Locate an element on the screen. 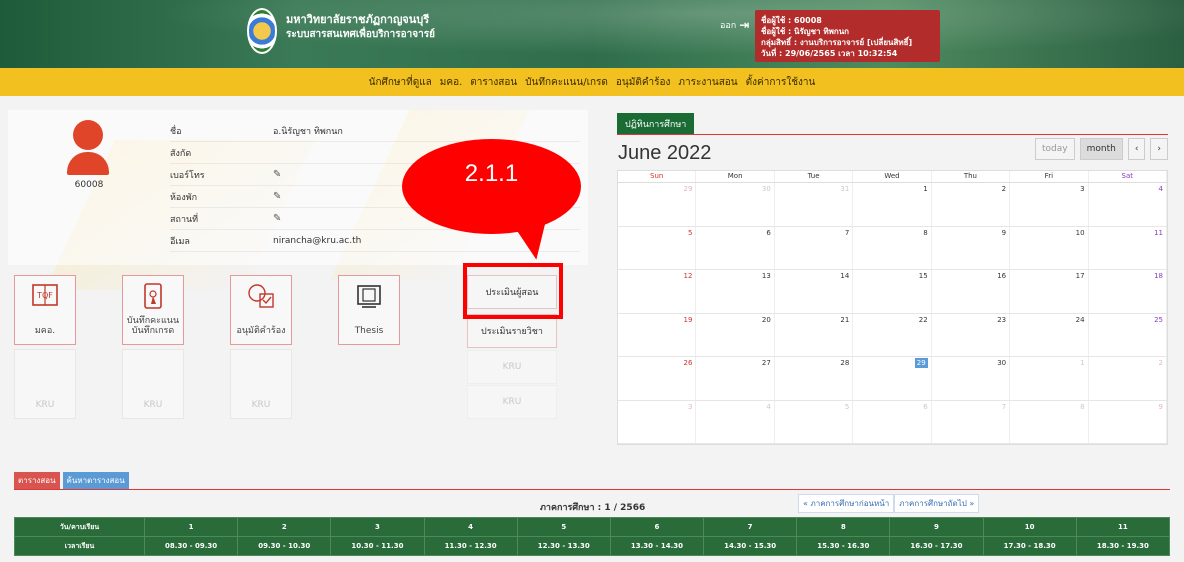 This screenshot has width=1184, height=562. logout-icon: ⇥ is located at coordinates (744, 25).